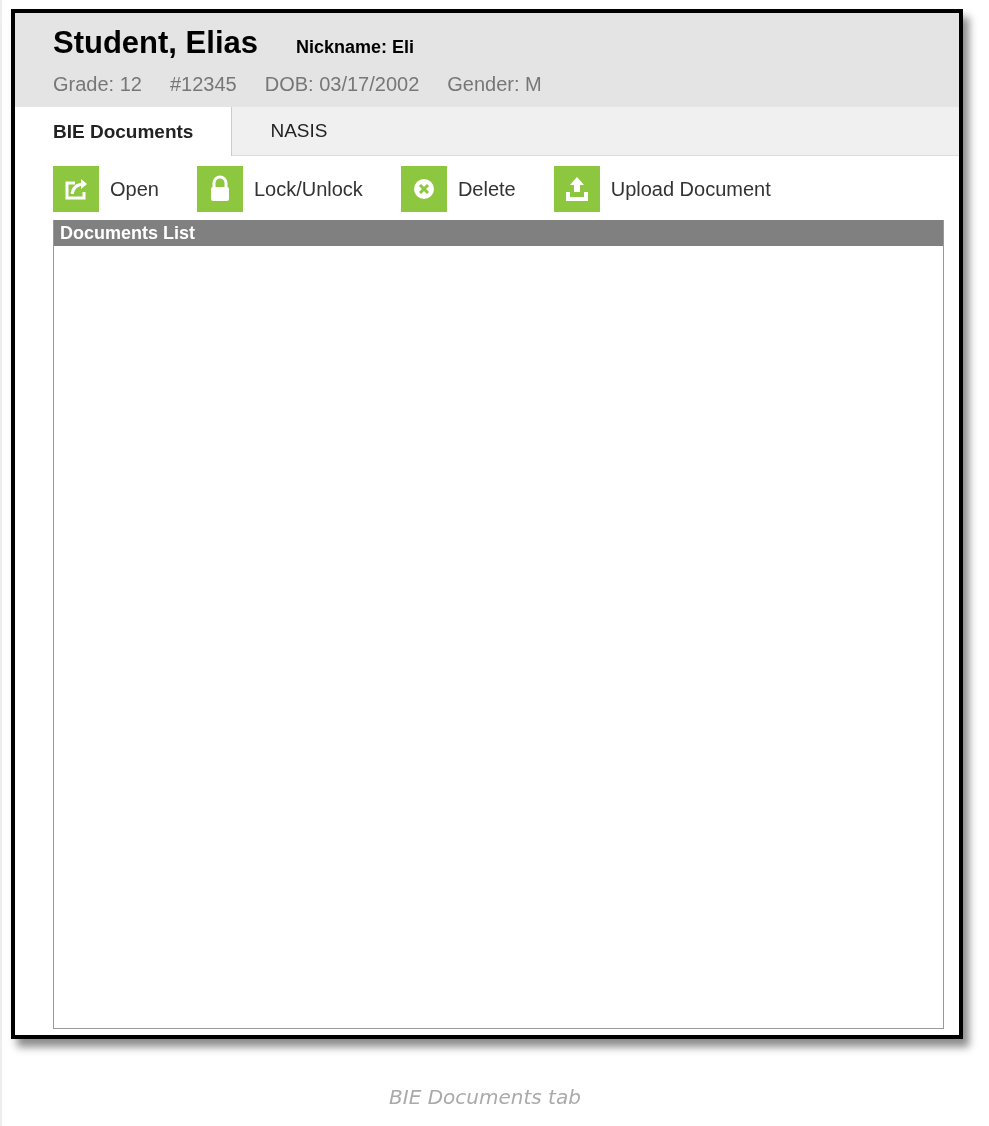 Image resolution: width=989 pixels, height=1126 pixels. I want to click on toolbar-button-label: Lock/Unlock, so click(308, 189).